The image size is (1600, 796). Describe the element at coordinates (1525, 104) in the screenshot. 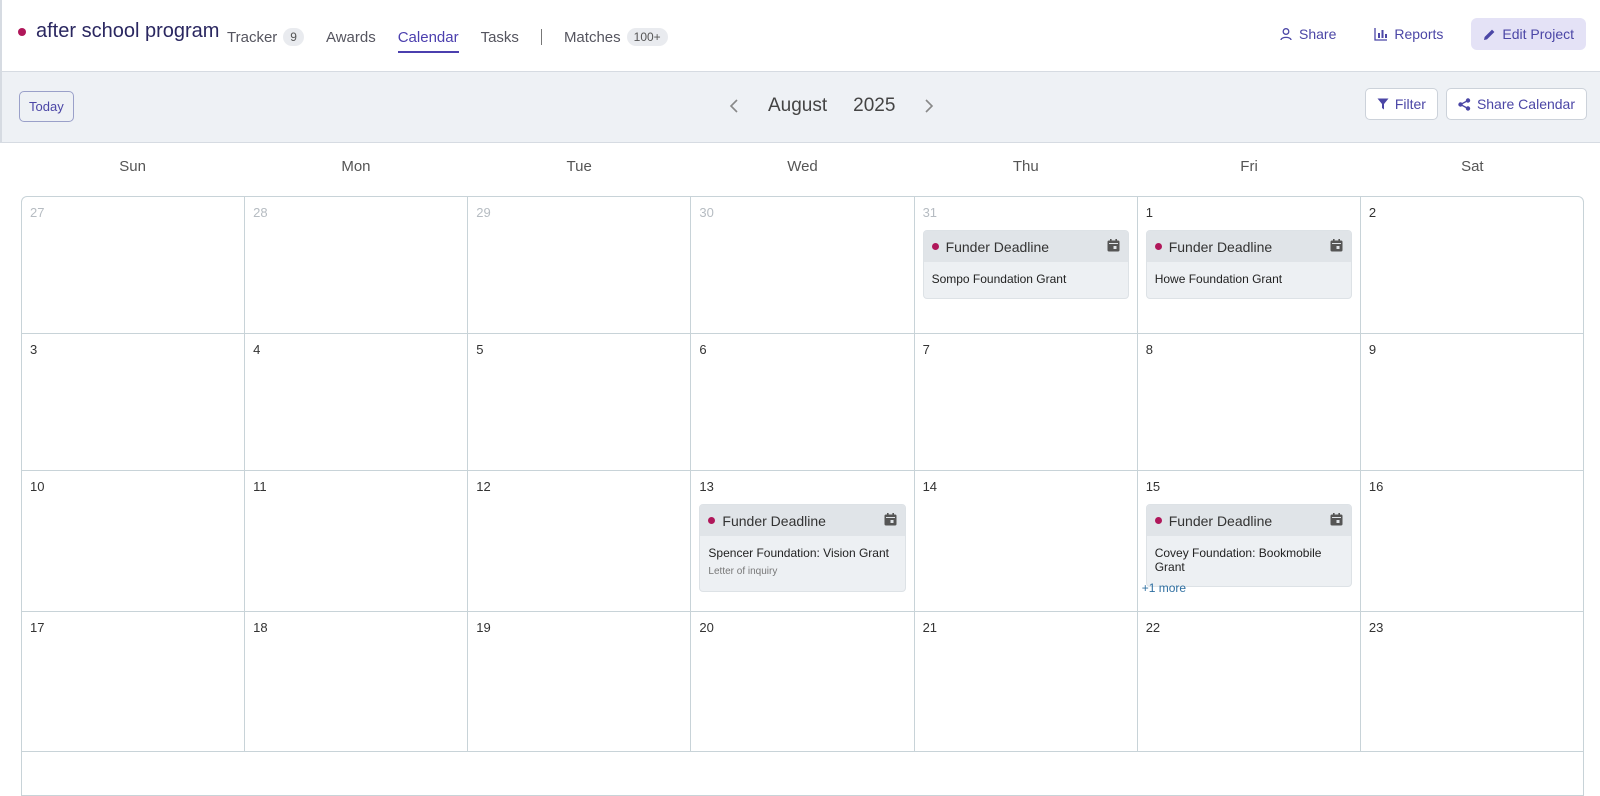

I see `share-calendar-label: Share Calendar` at that location.